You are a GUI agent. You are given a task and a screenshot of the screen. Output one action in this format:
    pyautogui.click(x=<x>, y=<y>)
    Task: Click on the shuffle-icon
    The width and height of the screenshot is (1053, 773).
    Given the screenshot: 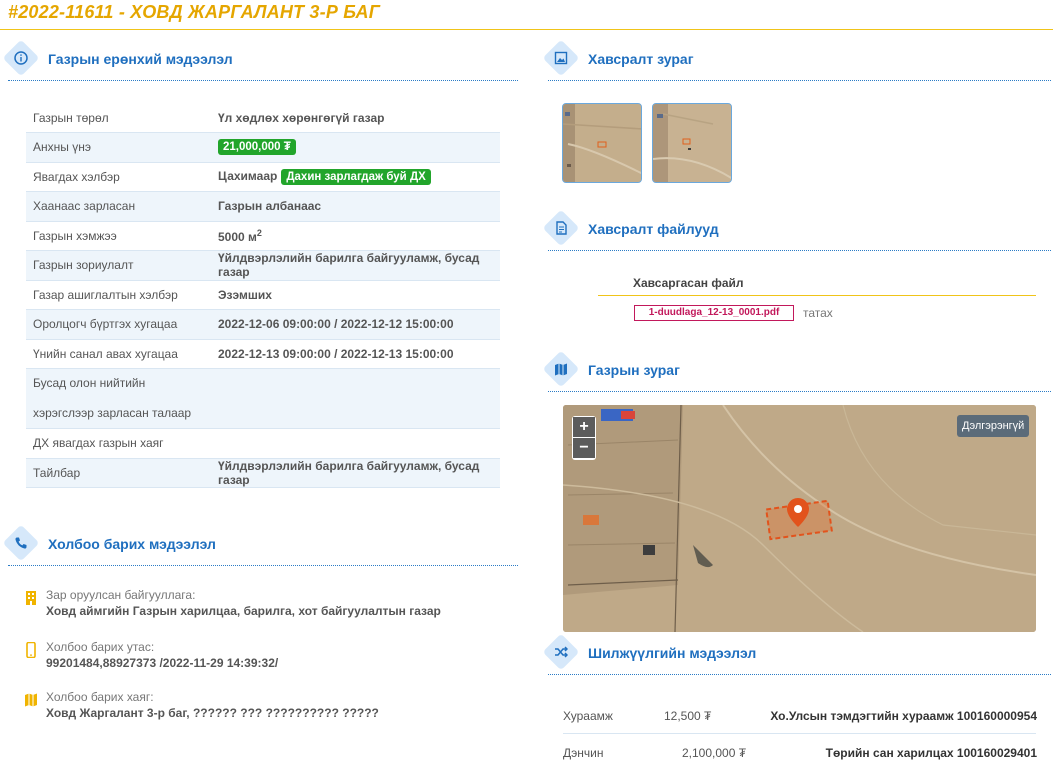 What is the action you would take?
    pyautogui.click(x=561, y=652)
    